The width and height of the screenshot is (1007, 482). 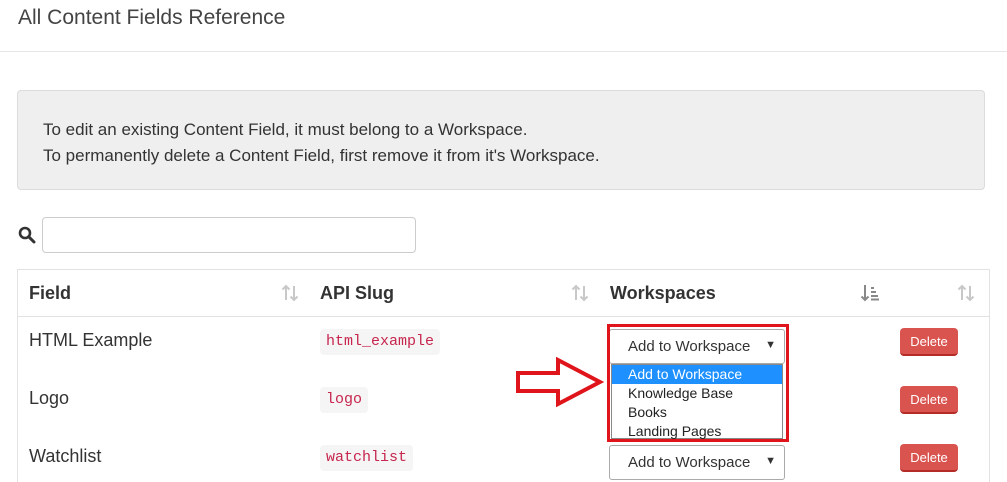 I want to click on dropdown-option-add-to-workspace: Add to Workspace, so click(x=697, y=374).